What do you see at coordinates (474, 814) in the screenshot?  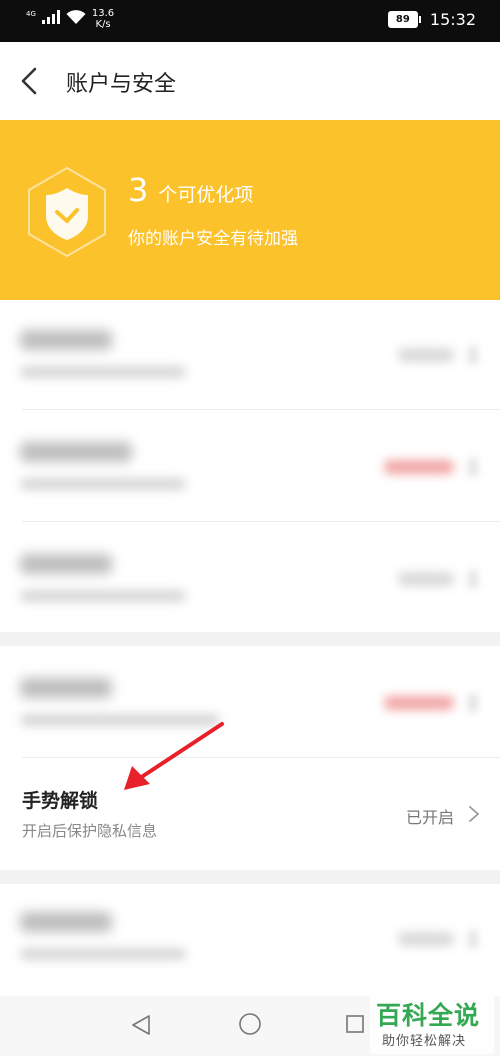 I see `chevron-right-icon` at bounding box center [474, 814].